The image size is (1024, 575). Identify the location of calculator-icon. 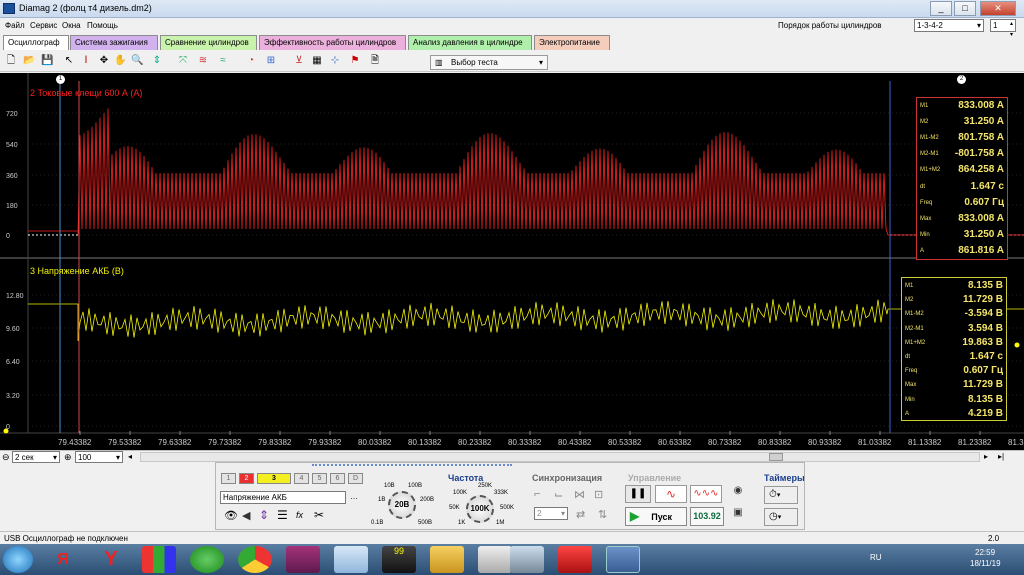
(495, 559).